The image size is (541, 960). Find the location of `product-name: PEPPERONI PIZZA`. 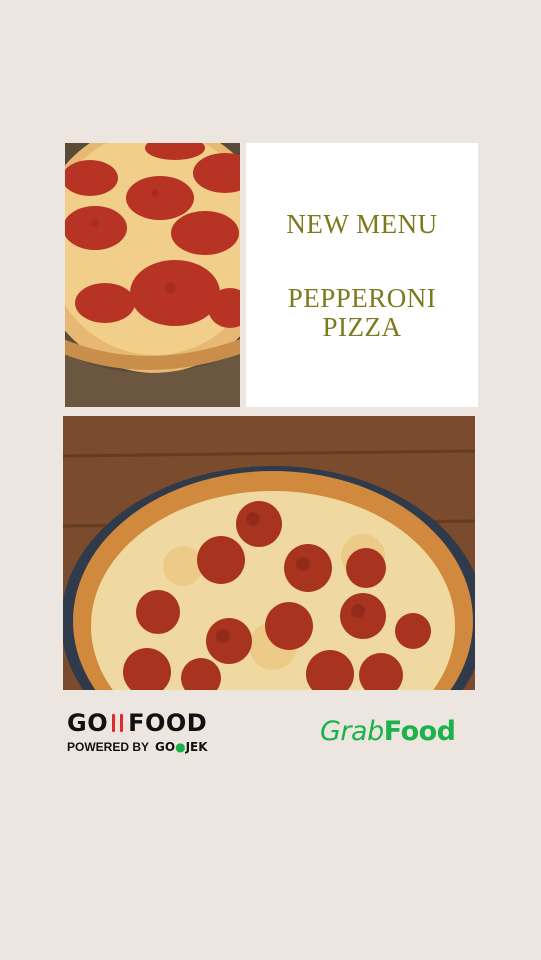

product-name: PEPPERONI PIZZA is located at coordinates (362, 312).